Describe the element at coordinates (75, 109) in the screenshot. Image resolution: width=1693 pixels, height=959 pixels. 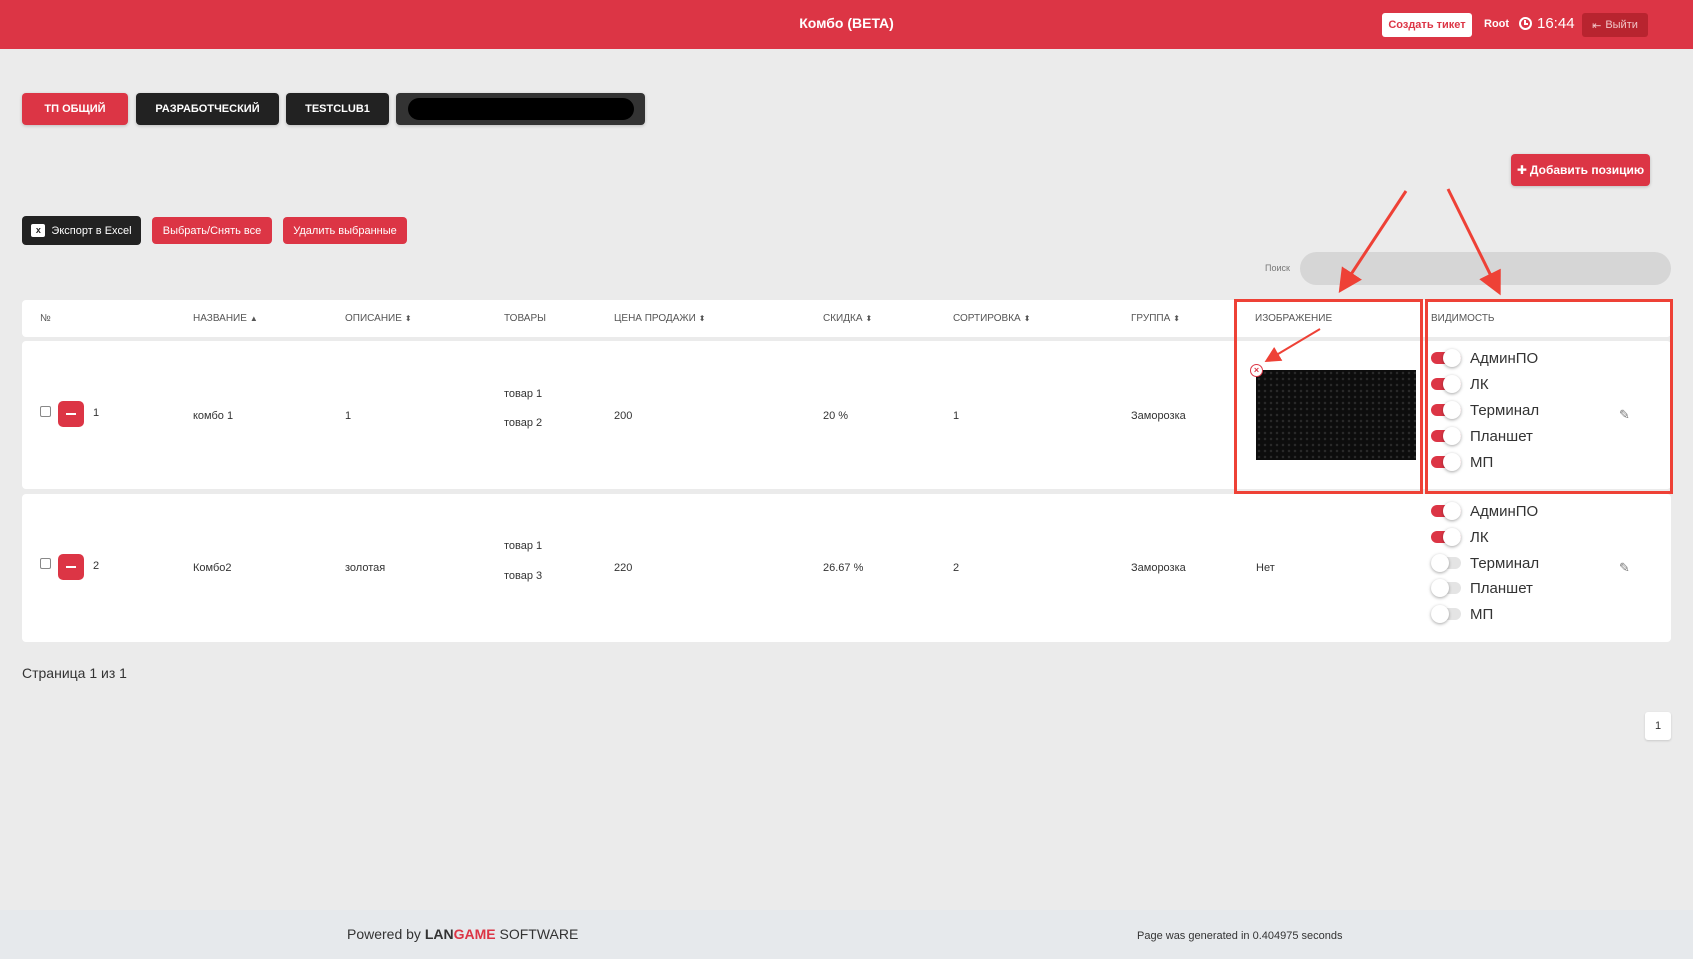
I see `tab-tp-general: ТП ОБЩИЙ` at that location.